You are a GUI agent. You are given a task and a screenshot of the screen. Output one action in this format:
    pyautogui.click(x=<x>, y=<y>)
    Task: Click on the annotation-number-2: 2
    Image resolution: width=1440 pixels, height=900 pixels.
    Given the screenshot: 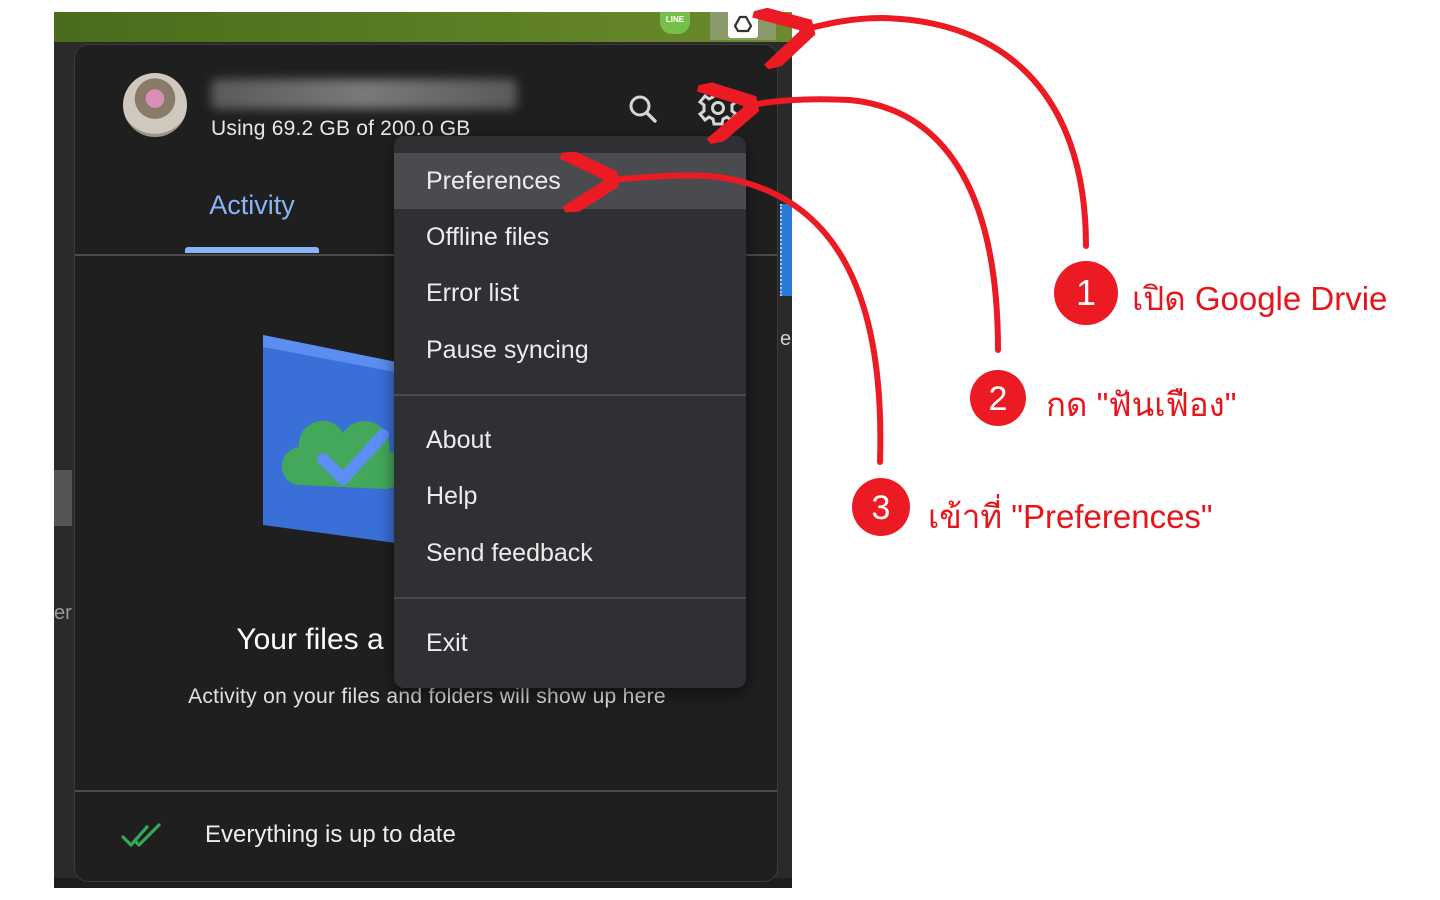 What is the action you would take?
    pyautogui.click(x=998, y=399)
    